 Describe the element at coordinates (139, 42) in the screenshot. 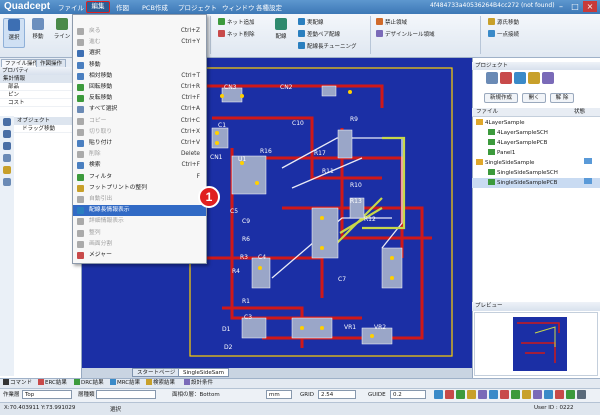

I see `menu-item: 進む Ctrl+Y` at that location.